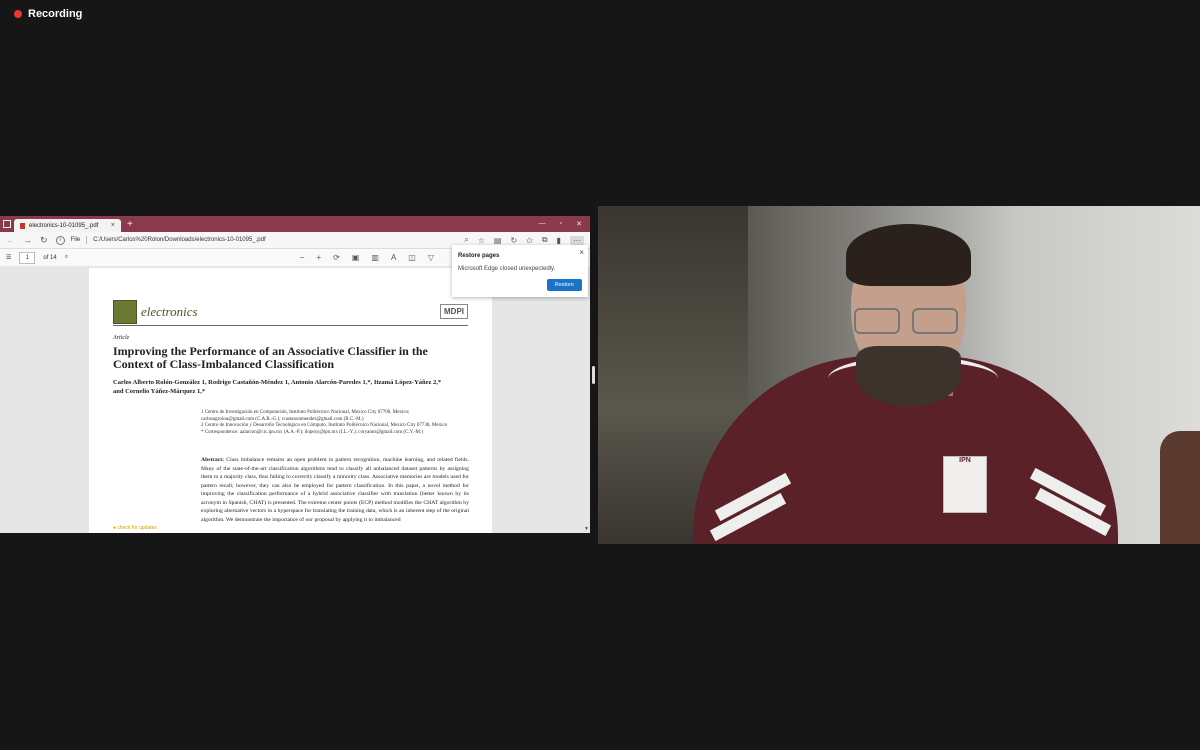  Describe the element at coordinates (87, 240) in the screenshot. I see `address-separator` at that location.